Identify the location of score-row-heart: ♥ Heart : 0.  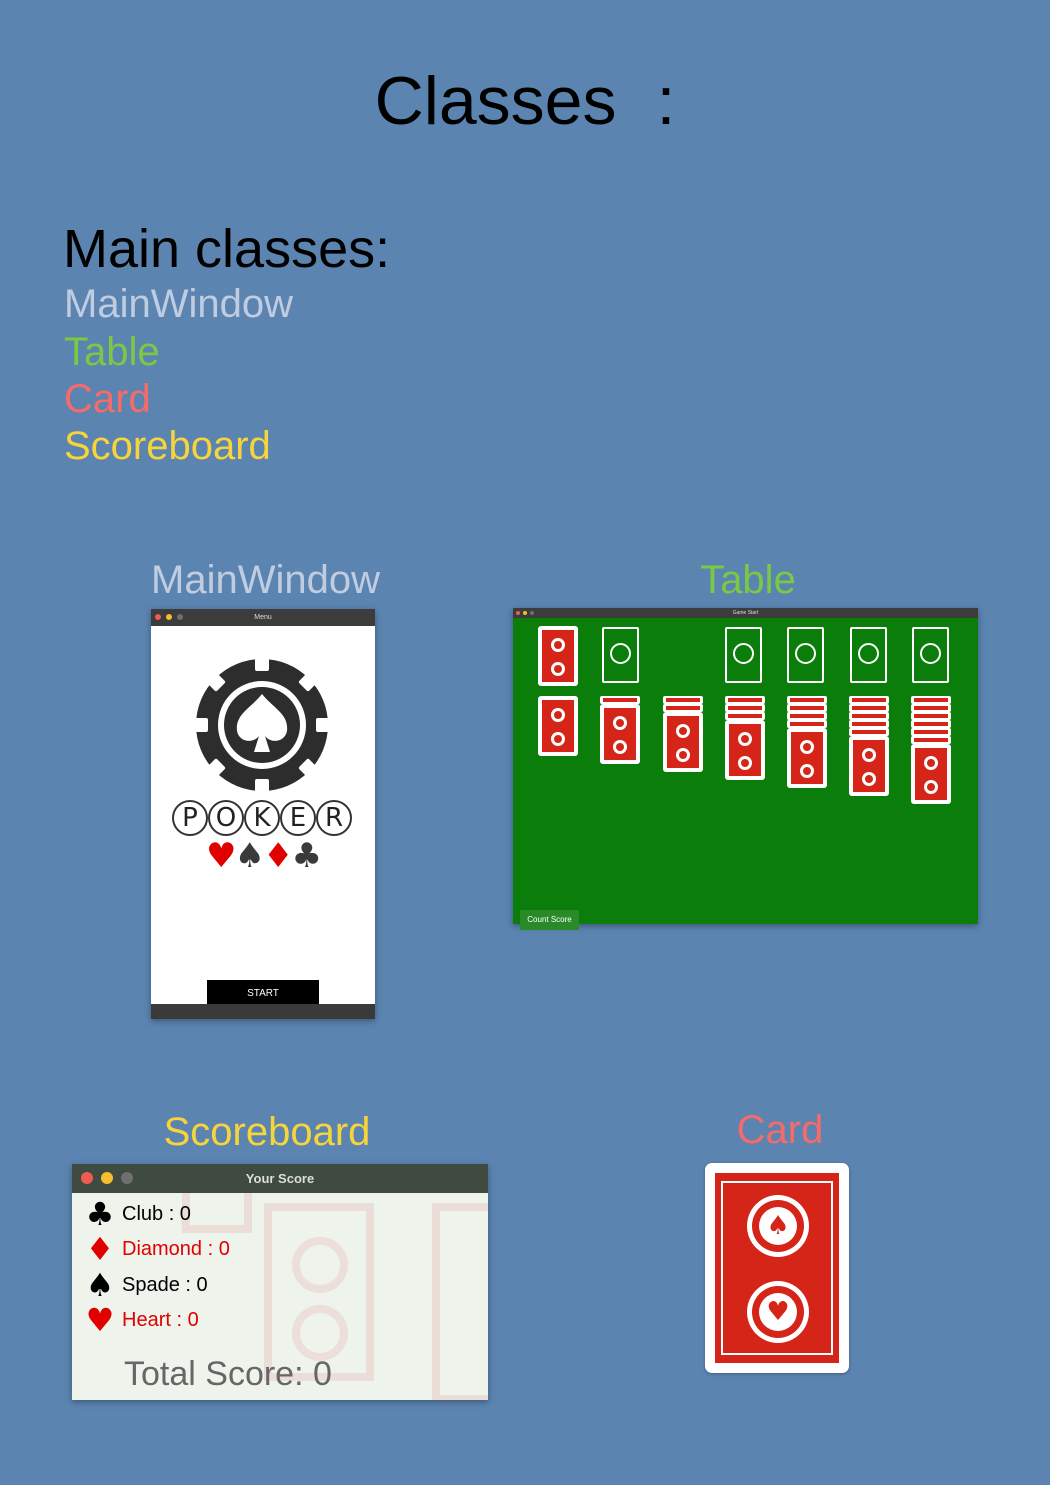
(140, 1319).